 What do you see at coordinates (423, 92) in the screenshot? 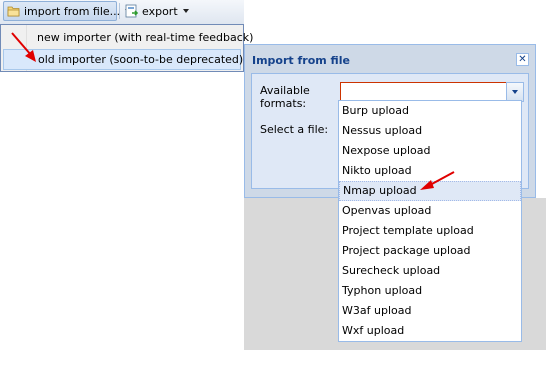
I see `formats-input` at bounding box center [423, 92].